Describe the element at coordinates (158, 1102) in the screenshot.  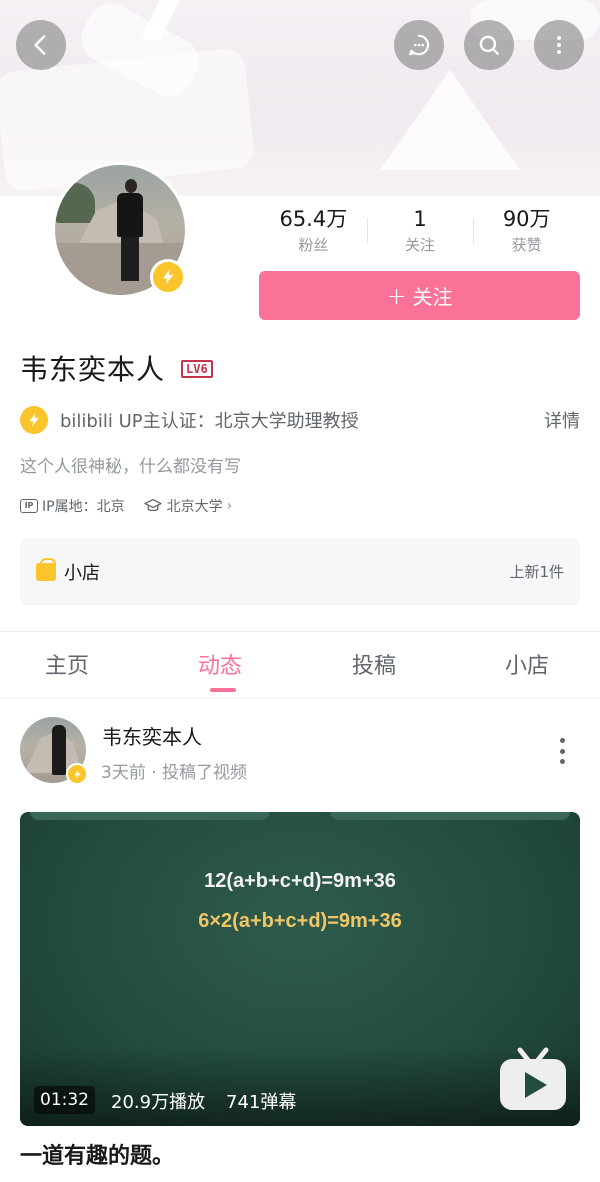
I see `video-plays: 20.9万播放` at that location.